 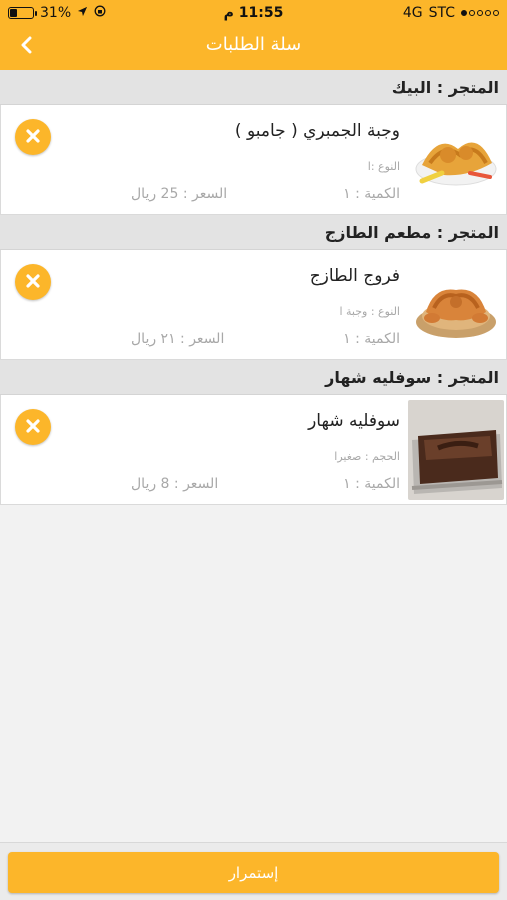 I want to click on item-size: الحجم : صغيرا, so click(x=367, y=456).